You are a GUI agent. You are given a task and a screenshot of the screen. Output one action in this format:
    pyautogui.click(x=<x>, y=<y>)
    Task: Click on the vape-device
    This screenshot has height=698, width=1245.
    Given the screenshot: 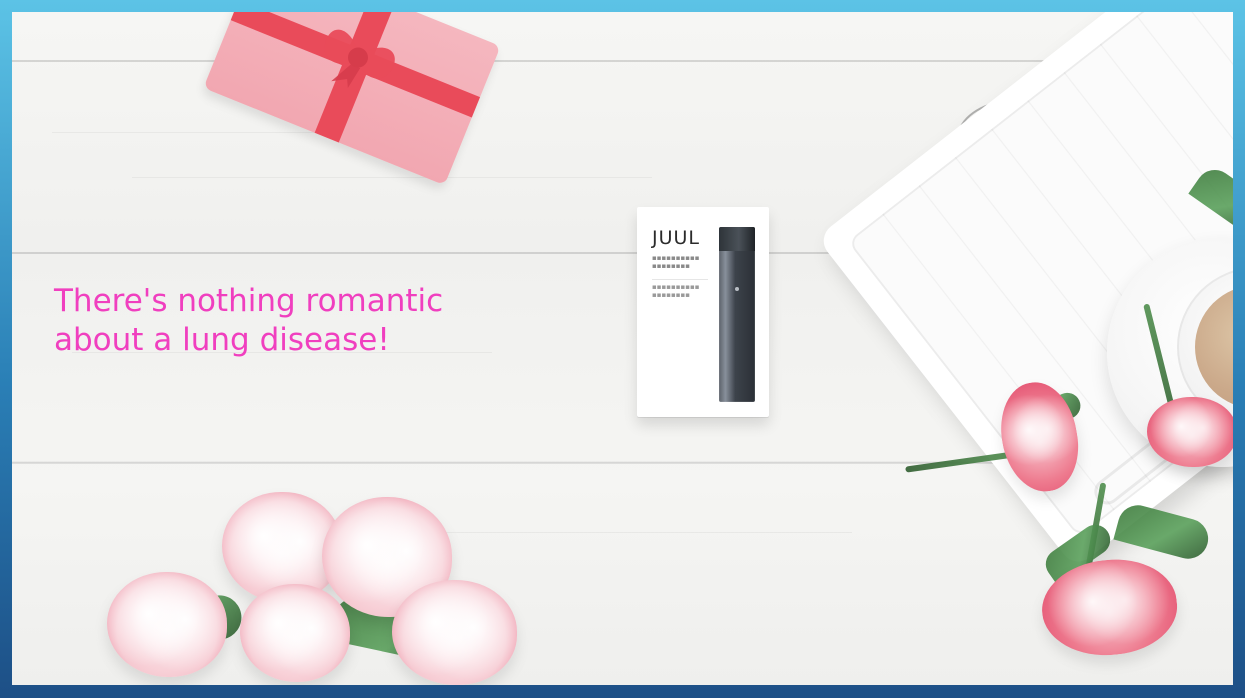 What is the action you would take?
    pyautogui.click(x=737, y=314)
    